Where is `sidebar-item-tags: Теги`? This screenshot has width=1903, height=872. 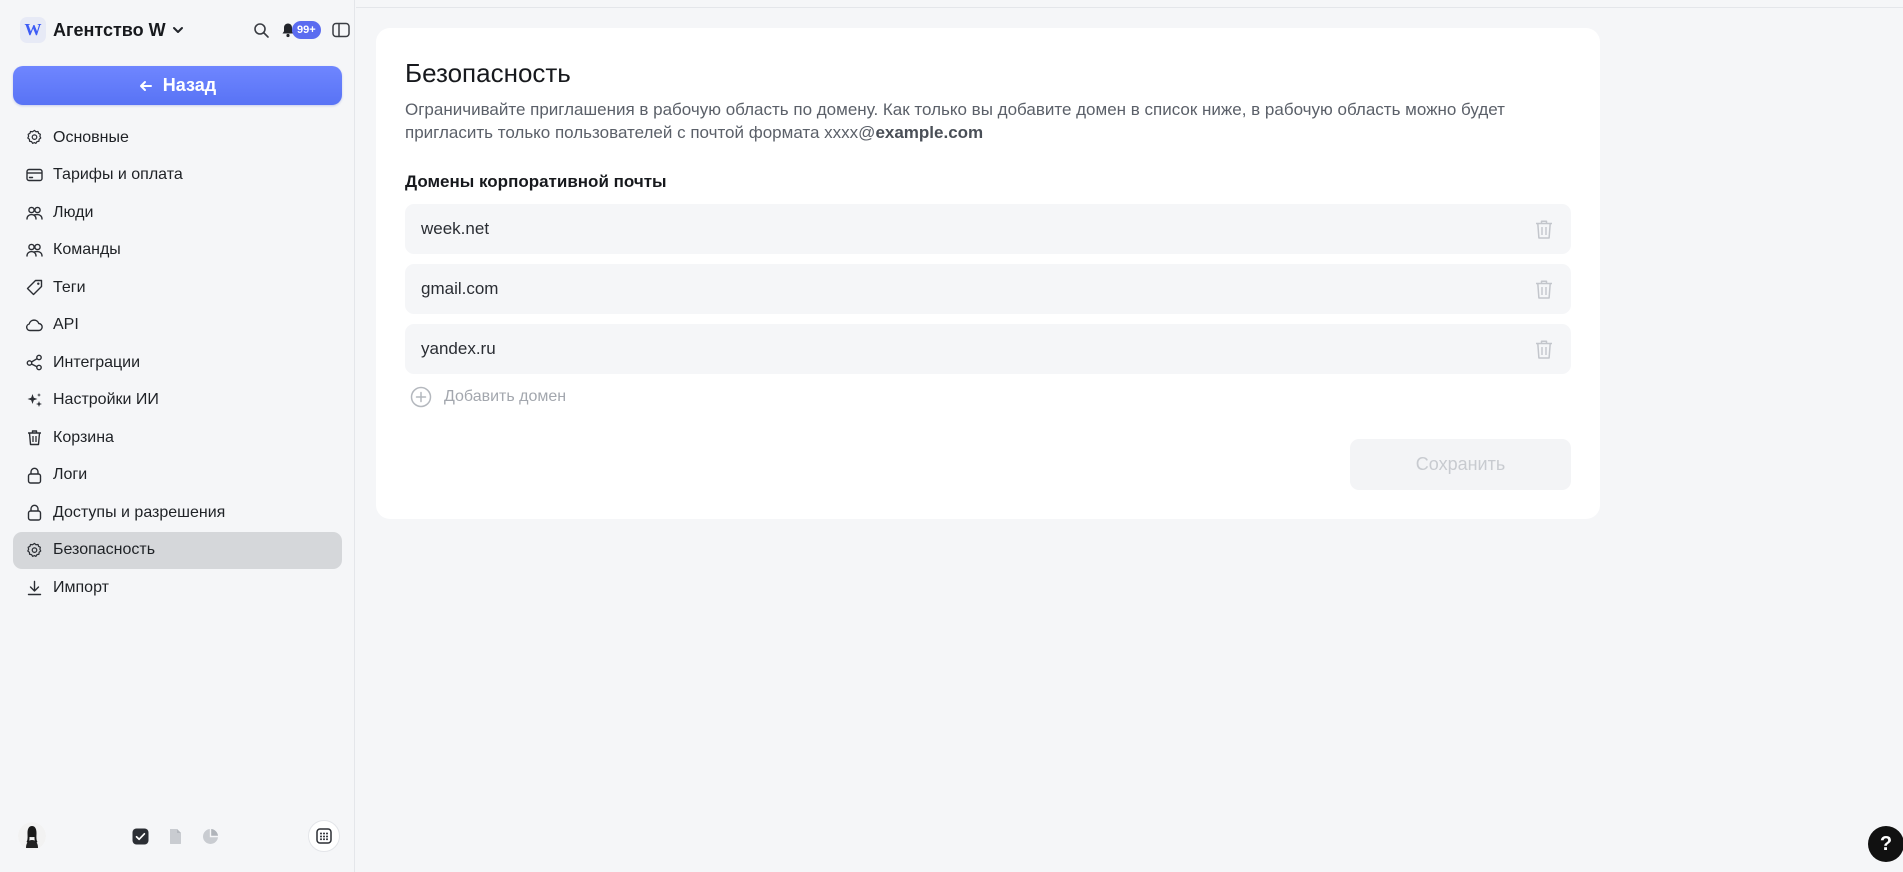 sidebar-item-tags: Теги is located at coordinates (177, 287).